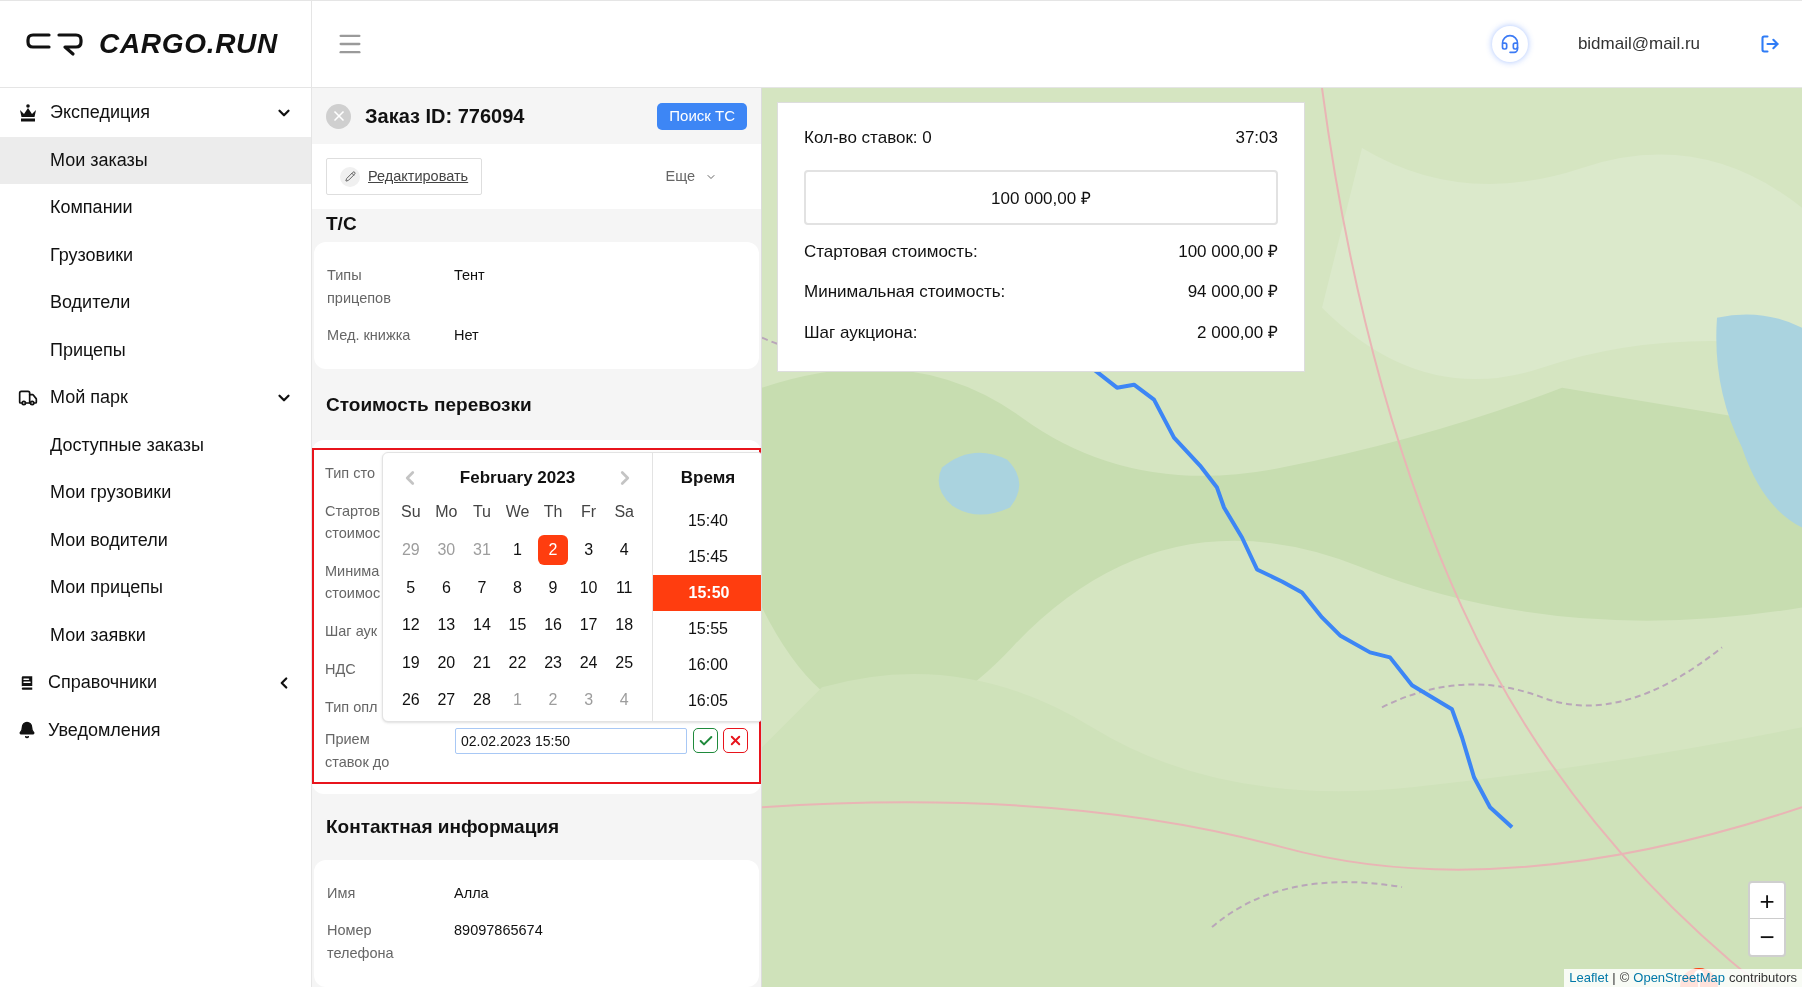 This screenshot has width=1802, height=987. I want to click on calendar-day: 10, so click(588, 587).